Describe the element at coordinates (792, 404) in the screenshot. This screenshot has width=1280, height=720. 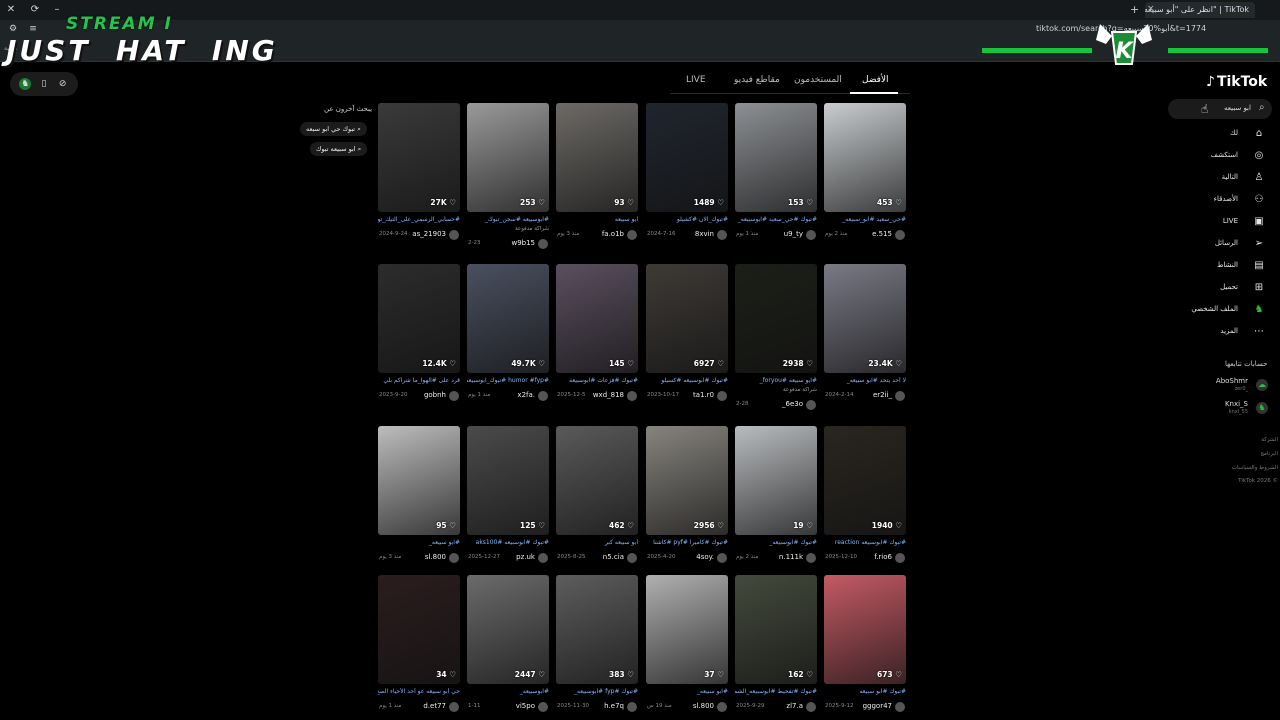
I see `video-username: _6e3o` at that location.